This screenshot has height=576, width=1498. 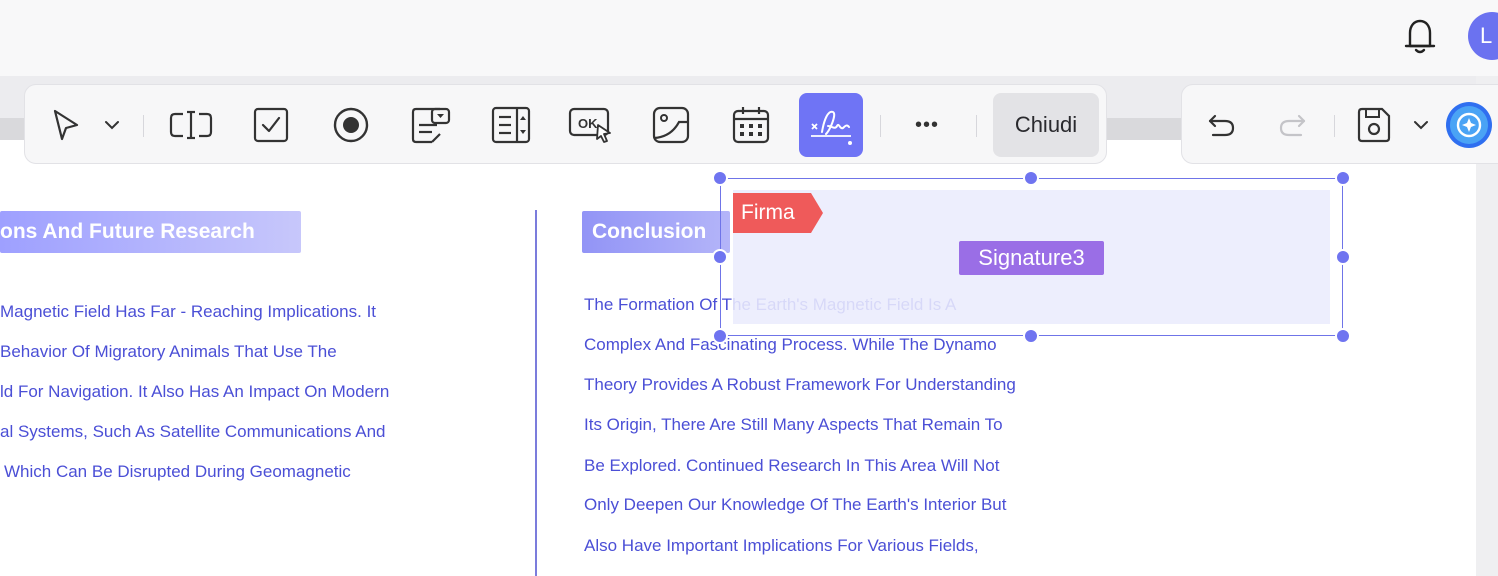 I want to click on checkbox-tool-button, so click(x=271, y=125).